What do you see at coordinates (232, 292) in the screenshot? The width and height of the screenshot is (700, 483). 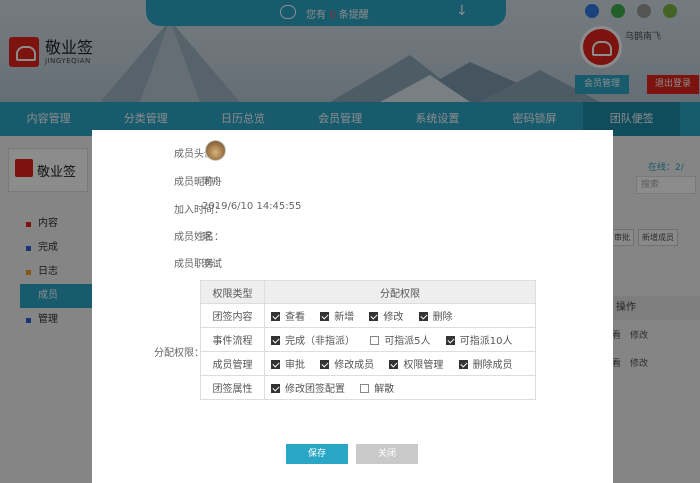 I see `column-header-type: 权限类型` at bounding box center [232, 292].